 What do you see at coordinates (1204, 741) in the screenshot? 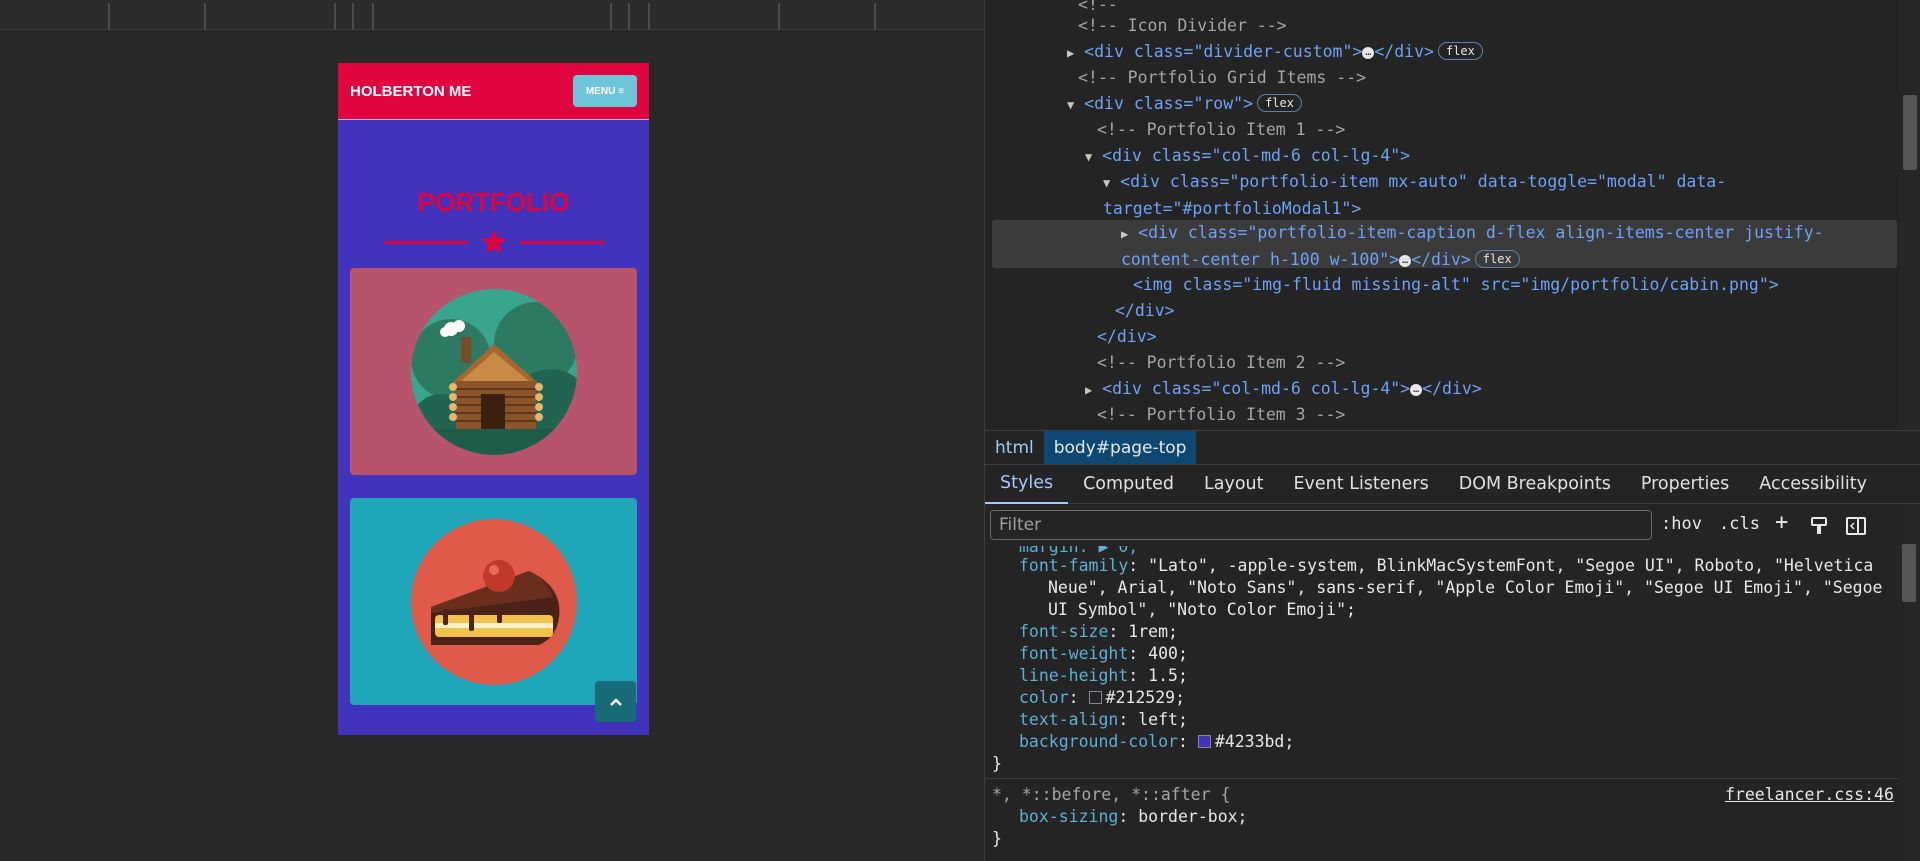
I see `bg-color-swatch` at bounding box center [1204, 741].